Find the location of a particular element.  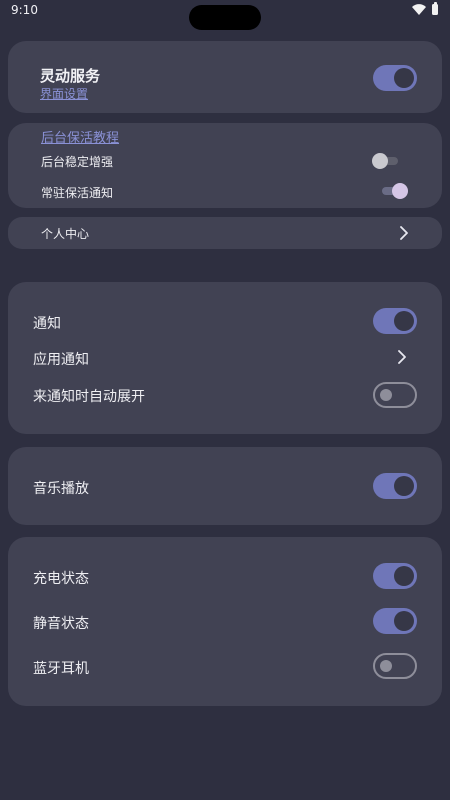

mute-label: 静音状态 is located at coordinates (61, 624).